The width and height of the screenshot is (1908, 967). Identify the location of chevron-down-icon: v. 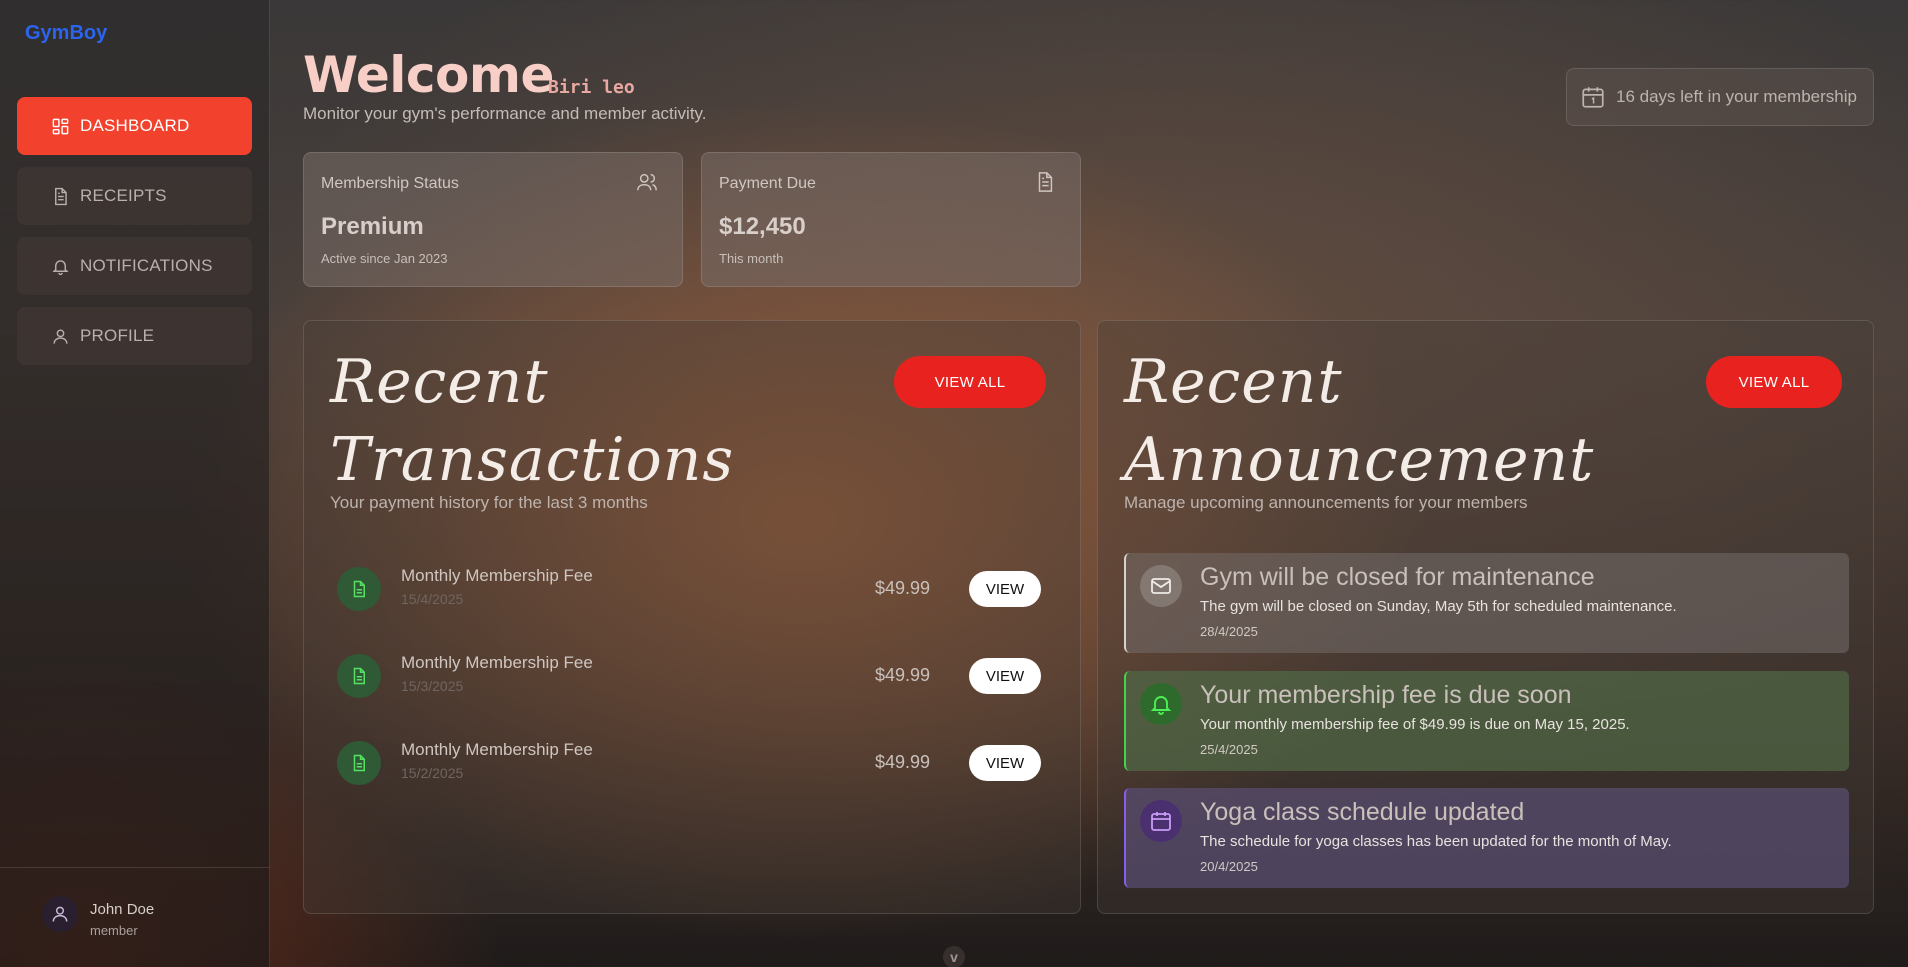
(954, 956).